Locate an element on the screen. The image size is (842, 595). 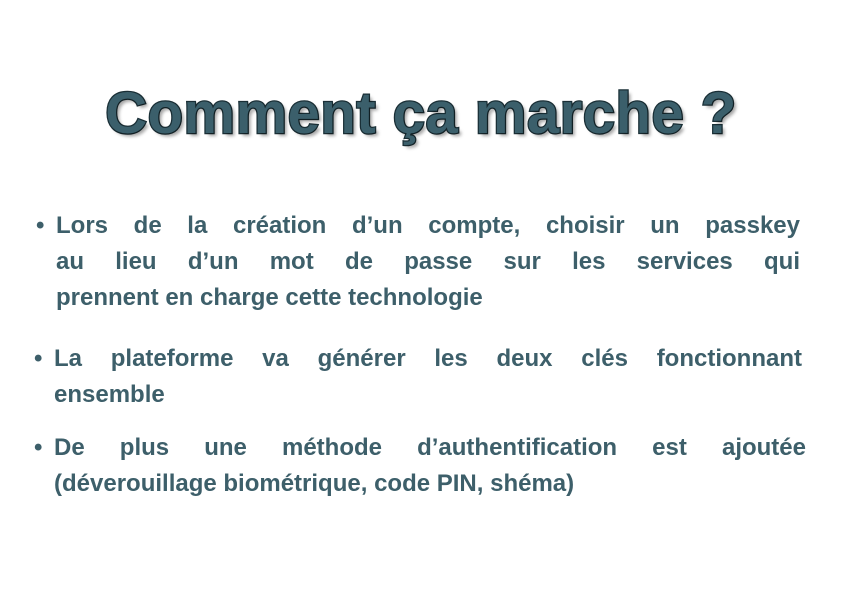
bullet-line: ensemble is located at coordinates (109, 394).